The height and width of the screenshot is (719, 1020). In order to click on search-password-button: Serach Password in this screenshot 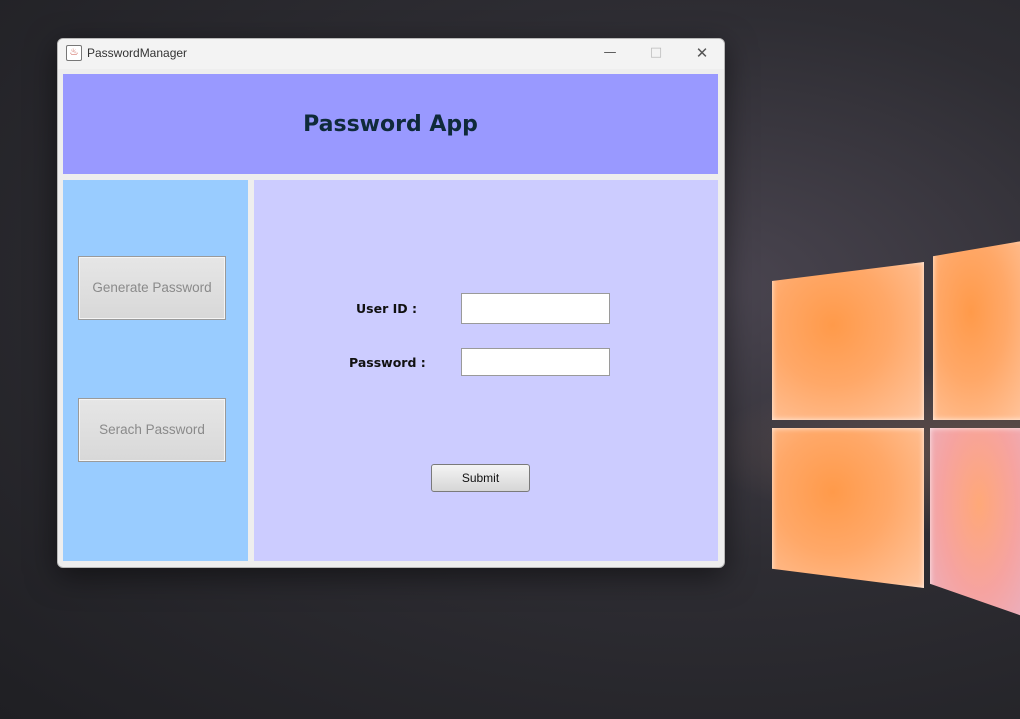, I will do `click(152, 430)`.